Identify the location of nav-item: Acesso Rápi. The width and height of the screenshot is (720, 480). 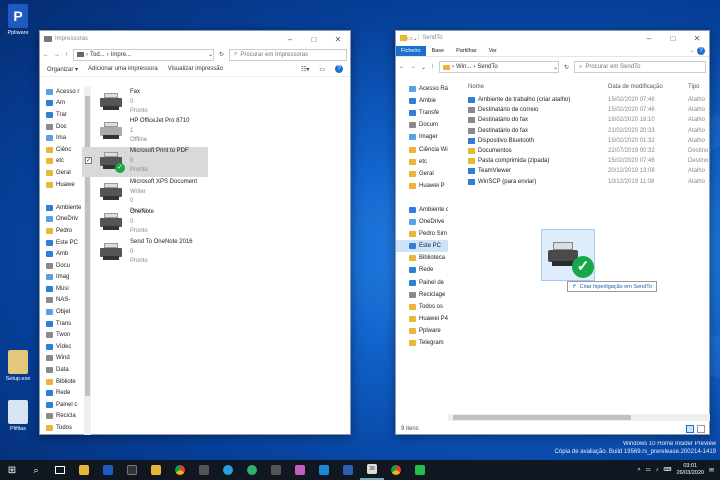
(422, 89).